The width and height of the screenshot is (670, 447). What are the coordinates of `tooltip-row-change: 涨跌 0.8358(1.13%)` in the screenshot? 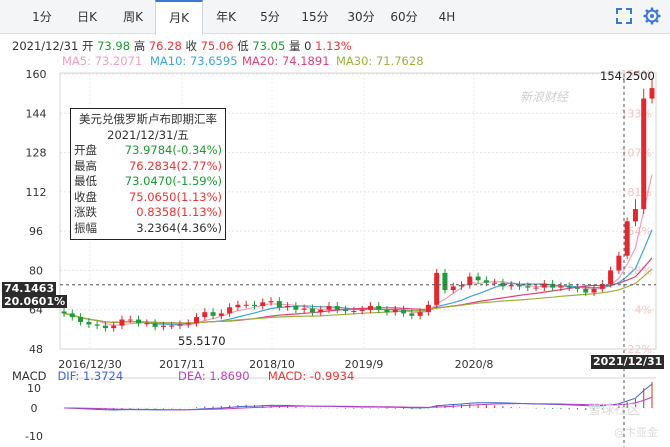 It's located at (148, 212).